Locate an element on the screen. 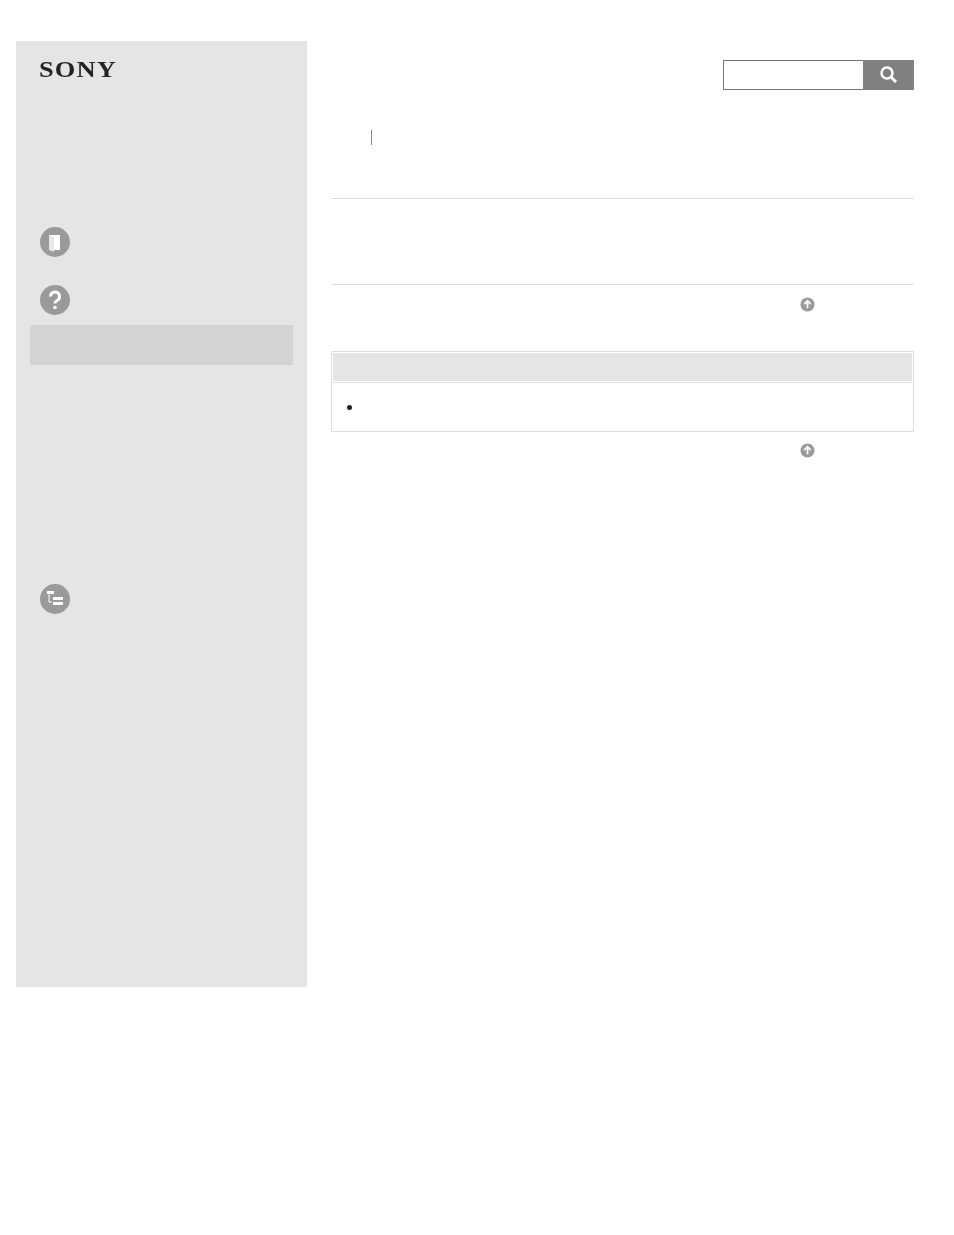 The height and width of the screenshot is (1235, 954). separator-bar is located at coordinates (371, 137).